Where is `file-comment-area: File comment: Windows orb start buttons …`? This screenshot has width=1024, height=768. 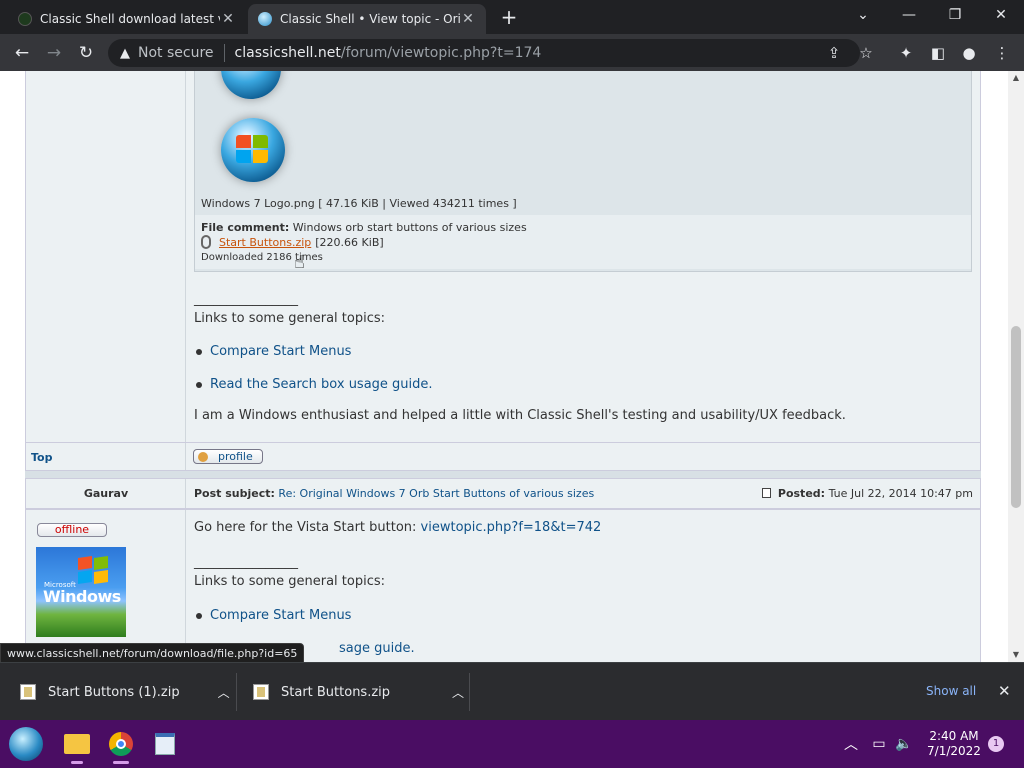
file-comment-area: File comment: Windows orb start buttons … is located at coordinates (583, 242).